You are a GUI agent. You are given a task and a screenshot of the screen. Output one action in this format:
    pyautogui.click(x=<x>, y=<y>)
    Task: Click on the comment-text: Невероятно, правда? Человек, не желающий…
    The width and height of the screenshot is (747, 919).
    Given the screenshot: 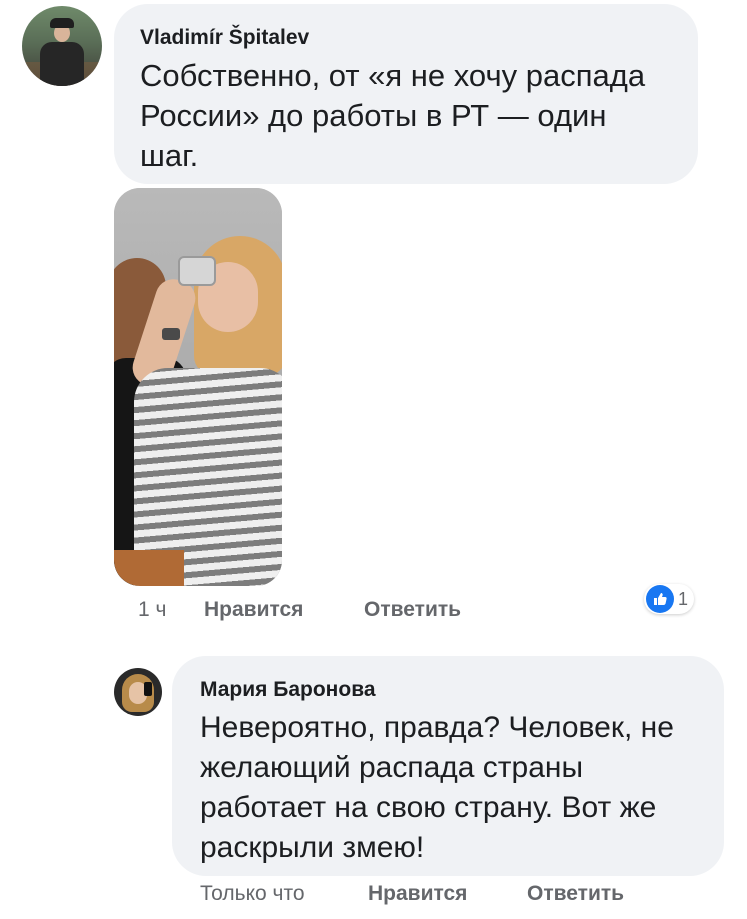 What is the action you would take?
    pyautogui.click(x=437, y=787)
    